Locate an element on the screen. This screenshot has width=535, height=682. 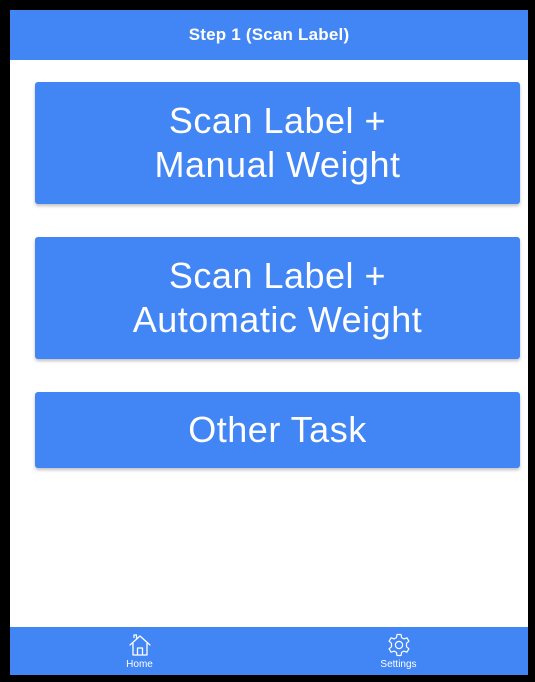
nav-label-home: Home is located at coordinates (139, 664).